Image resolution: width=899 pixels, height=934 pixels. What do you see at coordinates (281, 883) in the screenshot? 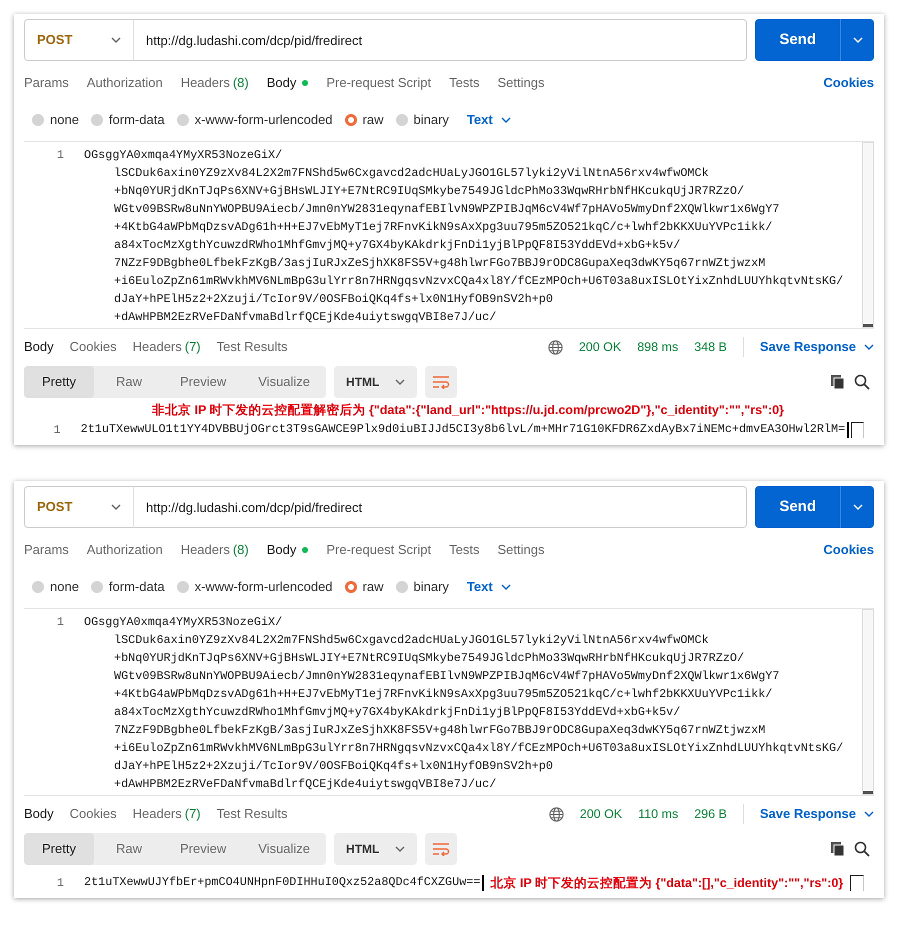
I see `response-text: 2t1uTXewwUJYfbEr+pmCO4UNHpnF0DIHHuI0Qxz52a8QDc4fCXZGUw==` at bounding box center [281, 883].